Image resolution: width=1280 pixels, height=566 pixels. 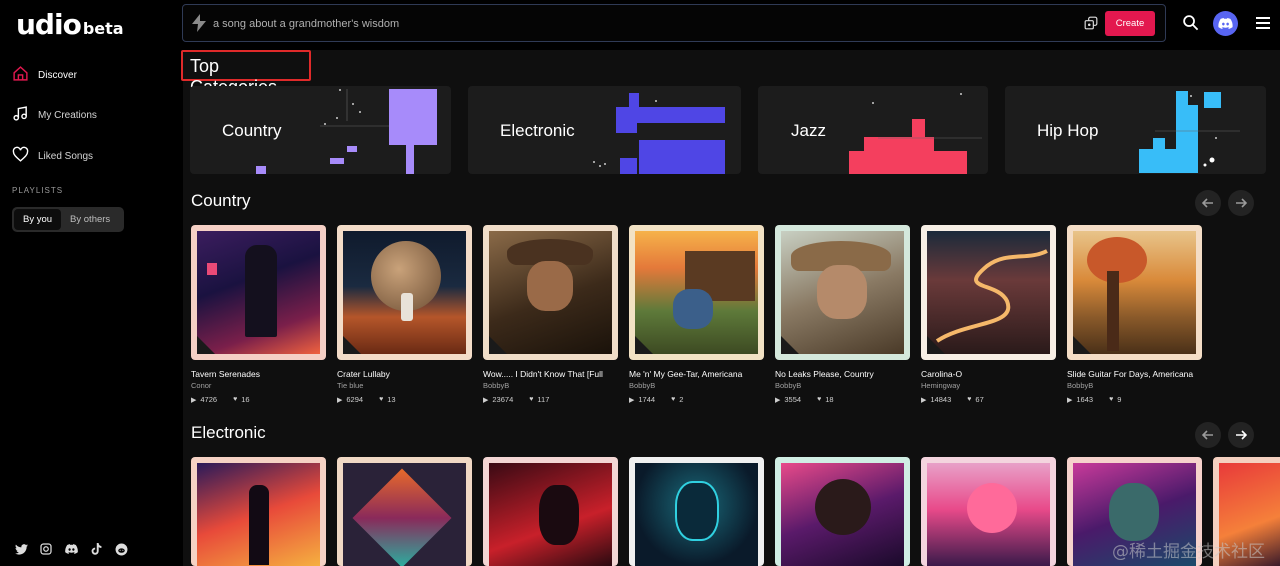 I want to click on toggle-by-you: By you, so click(x=38, y=219).